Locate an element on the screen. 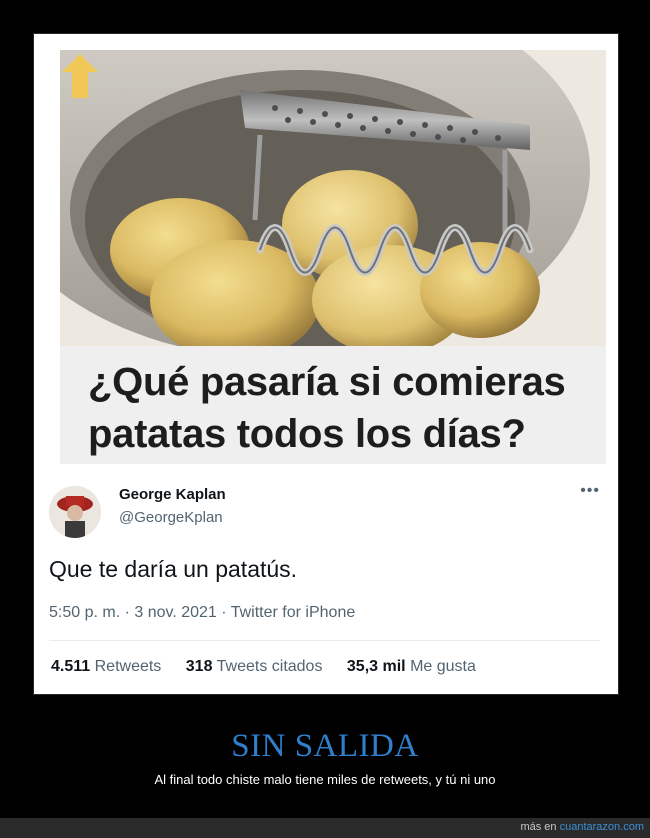 This screenshot has width=650, height=838. author-name: George Kaplan is located at coordinates (172, 494).